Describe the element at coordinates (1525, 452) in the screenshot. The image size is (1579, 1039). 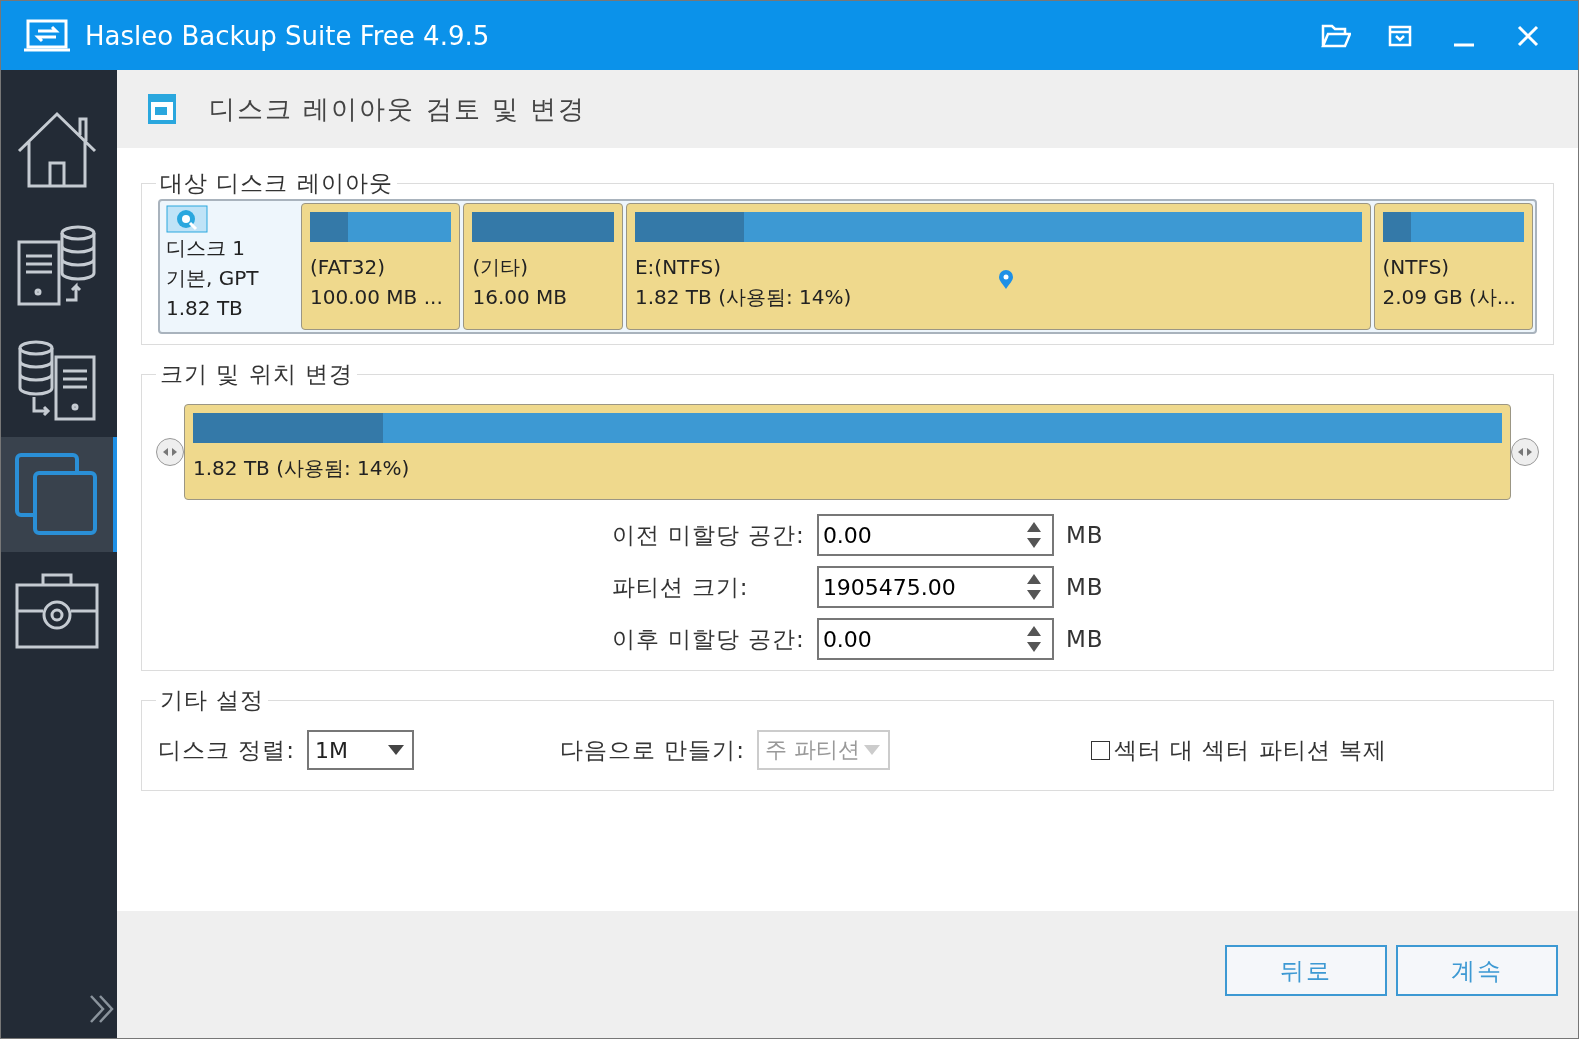
I see `resize-right-handle` at that location.